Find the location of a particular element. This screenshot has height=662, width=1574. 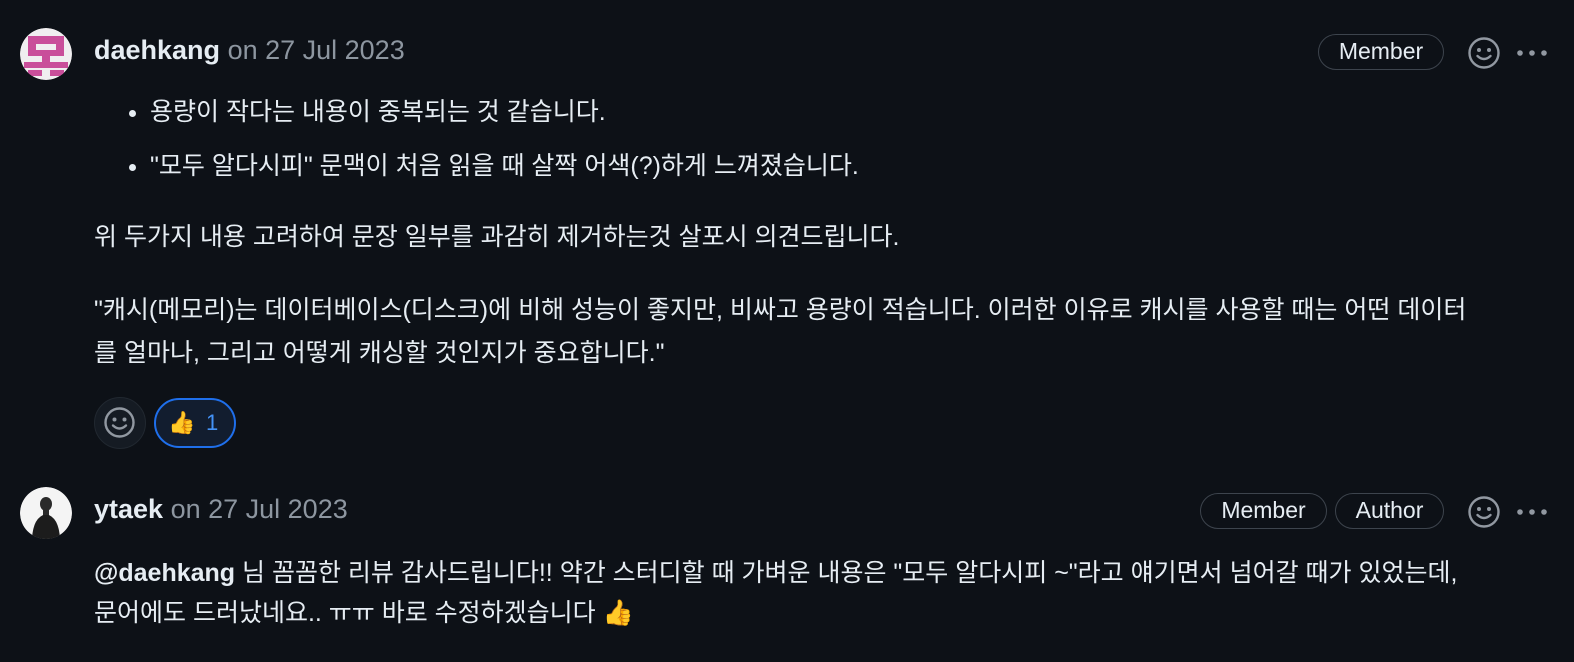

comment-header: daehkang on 27 Jul 2023 is located at coordinates (249, 50).